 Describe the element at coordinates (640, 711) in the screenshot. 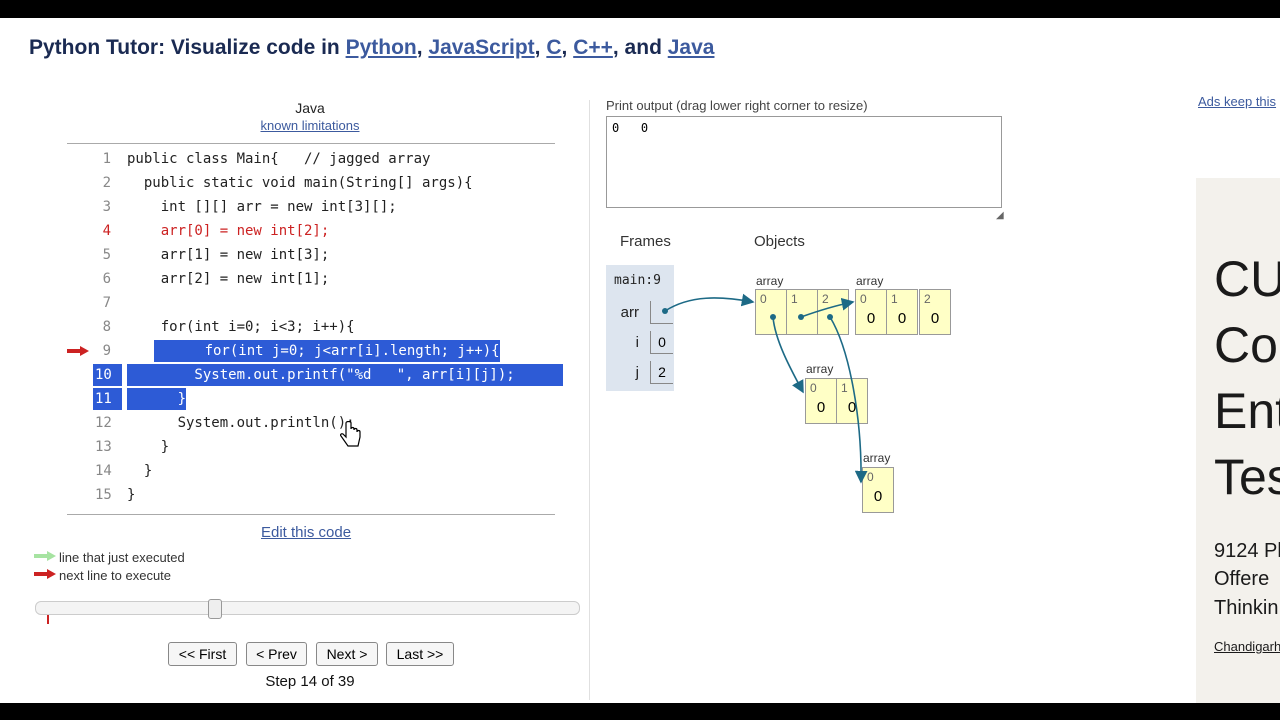

I see `bottom-letterbox` at that location.